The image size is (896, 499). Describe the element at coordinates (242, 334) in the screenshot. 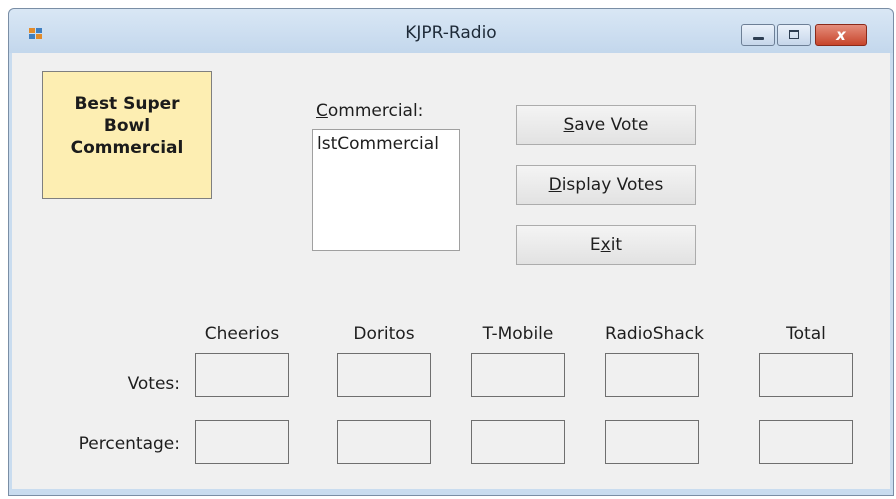

I see `column-header-cheerios: Cheerios` at that location.